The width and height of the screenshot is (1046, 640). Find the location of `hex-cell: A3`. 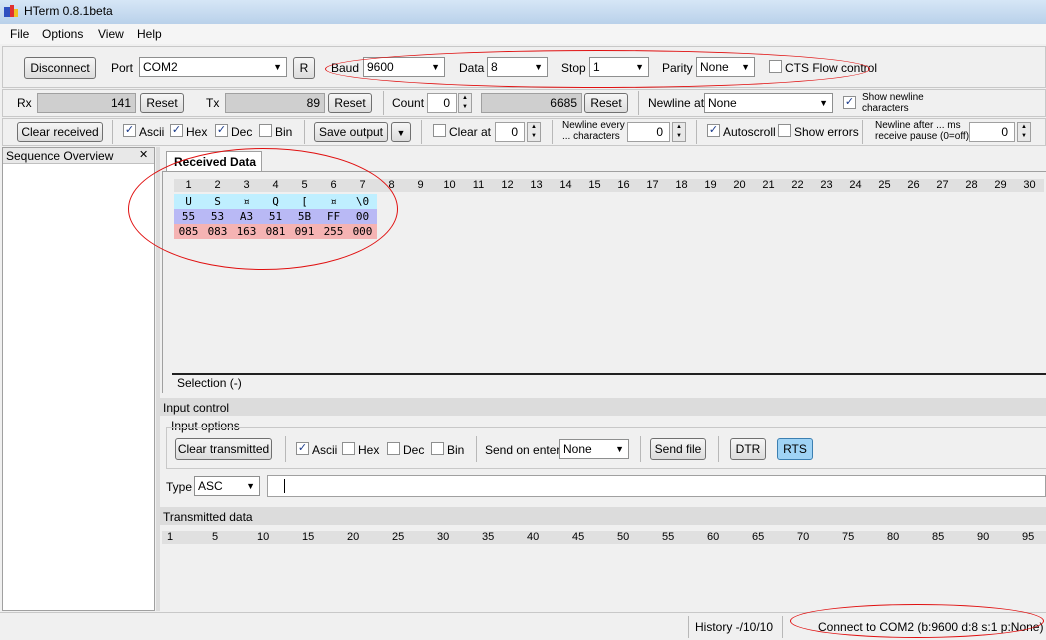

hex-cell: A3 is located at coordinates (246, 216).